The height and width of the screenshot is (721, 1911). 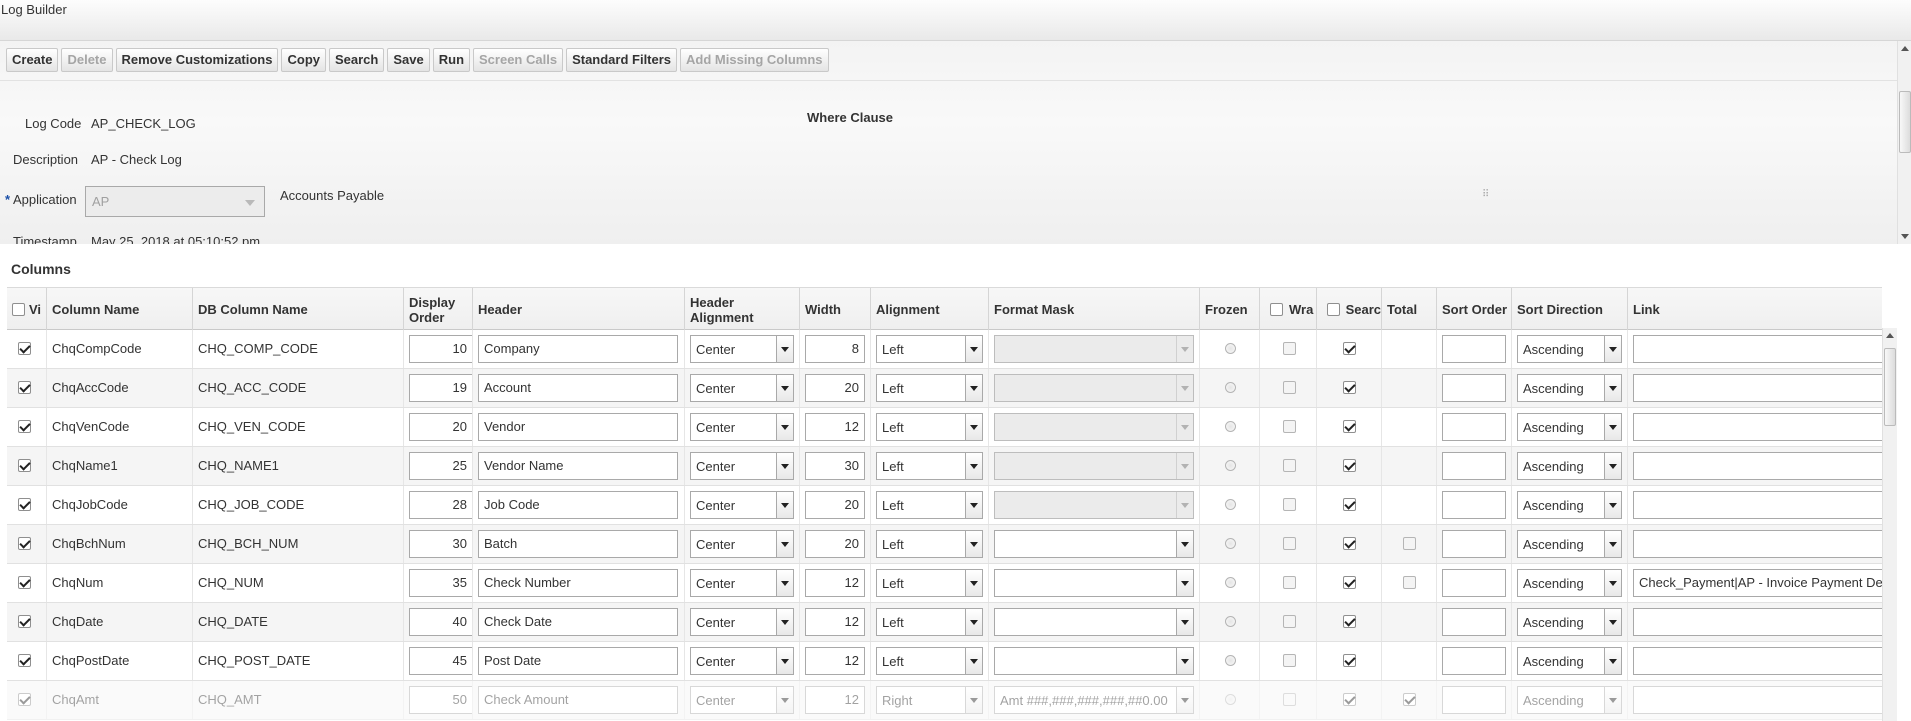 I want to click on display-order-input: 35, so click(x=440, y=583).